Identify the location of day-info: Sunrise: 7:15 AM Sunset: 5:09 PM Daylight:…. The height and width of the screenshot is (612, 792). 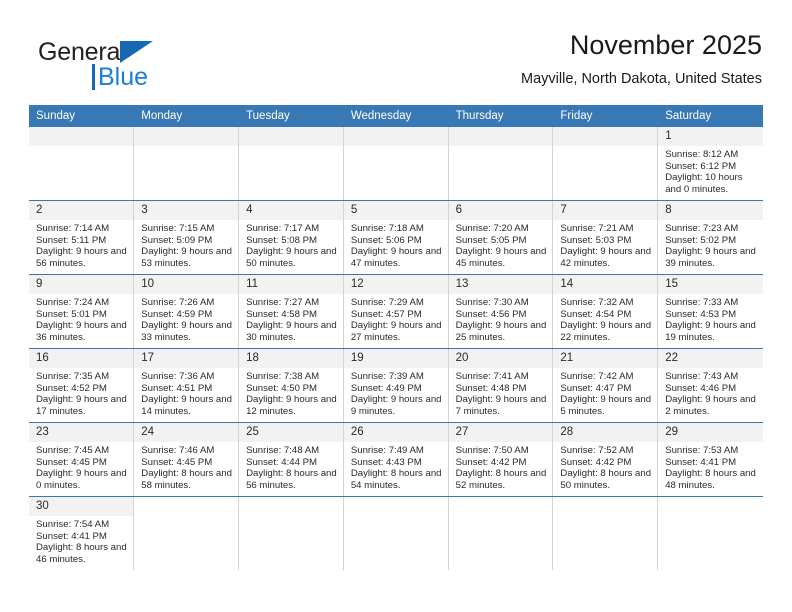
(186, 244).